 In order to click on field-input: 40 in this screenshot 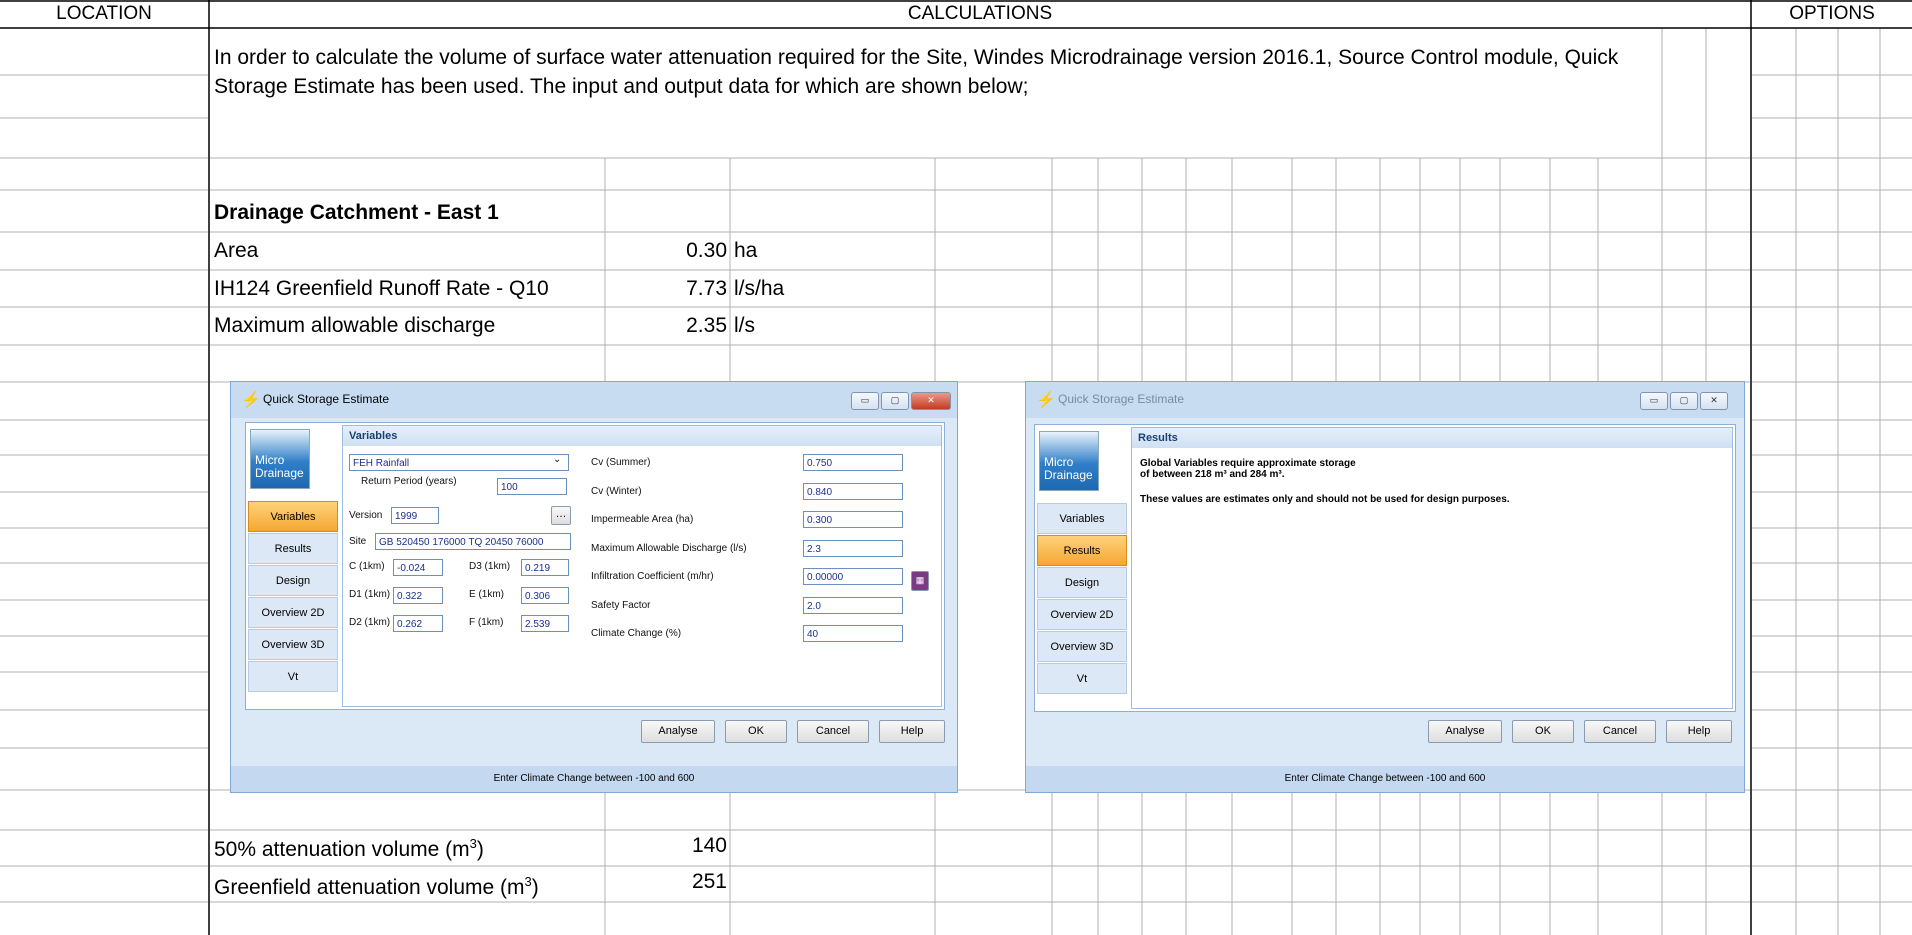, I will do `click(853, 633)`.